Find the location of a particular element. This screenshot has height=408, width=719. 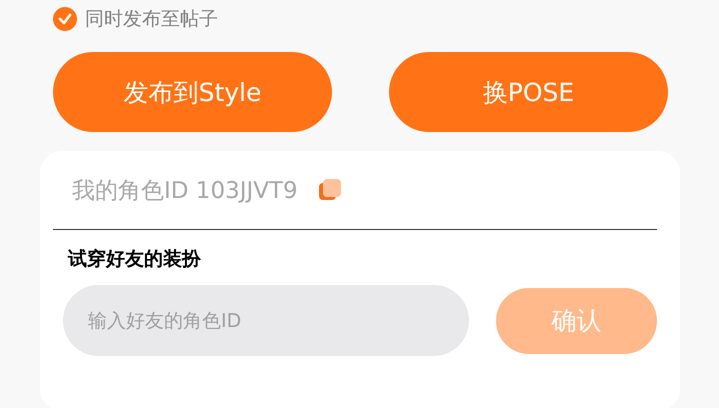

checkbox is located at coordinates (65, 19).